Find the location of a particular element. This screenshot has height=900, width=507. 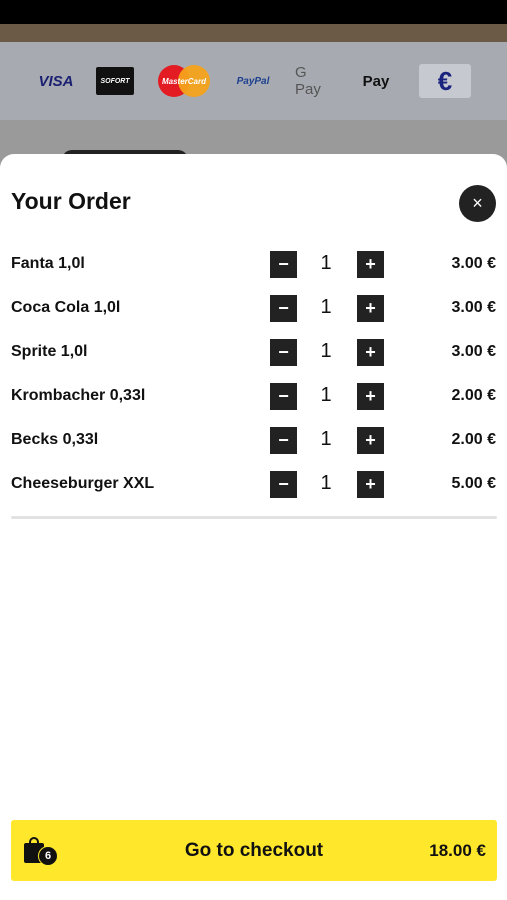

background-image-strip is located at coordinates (253, 33).